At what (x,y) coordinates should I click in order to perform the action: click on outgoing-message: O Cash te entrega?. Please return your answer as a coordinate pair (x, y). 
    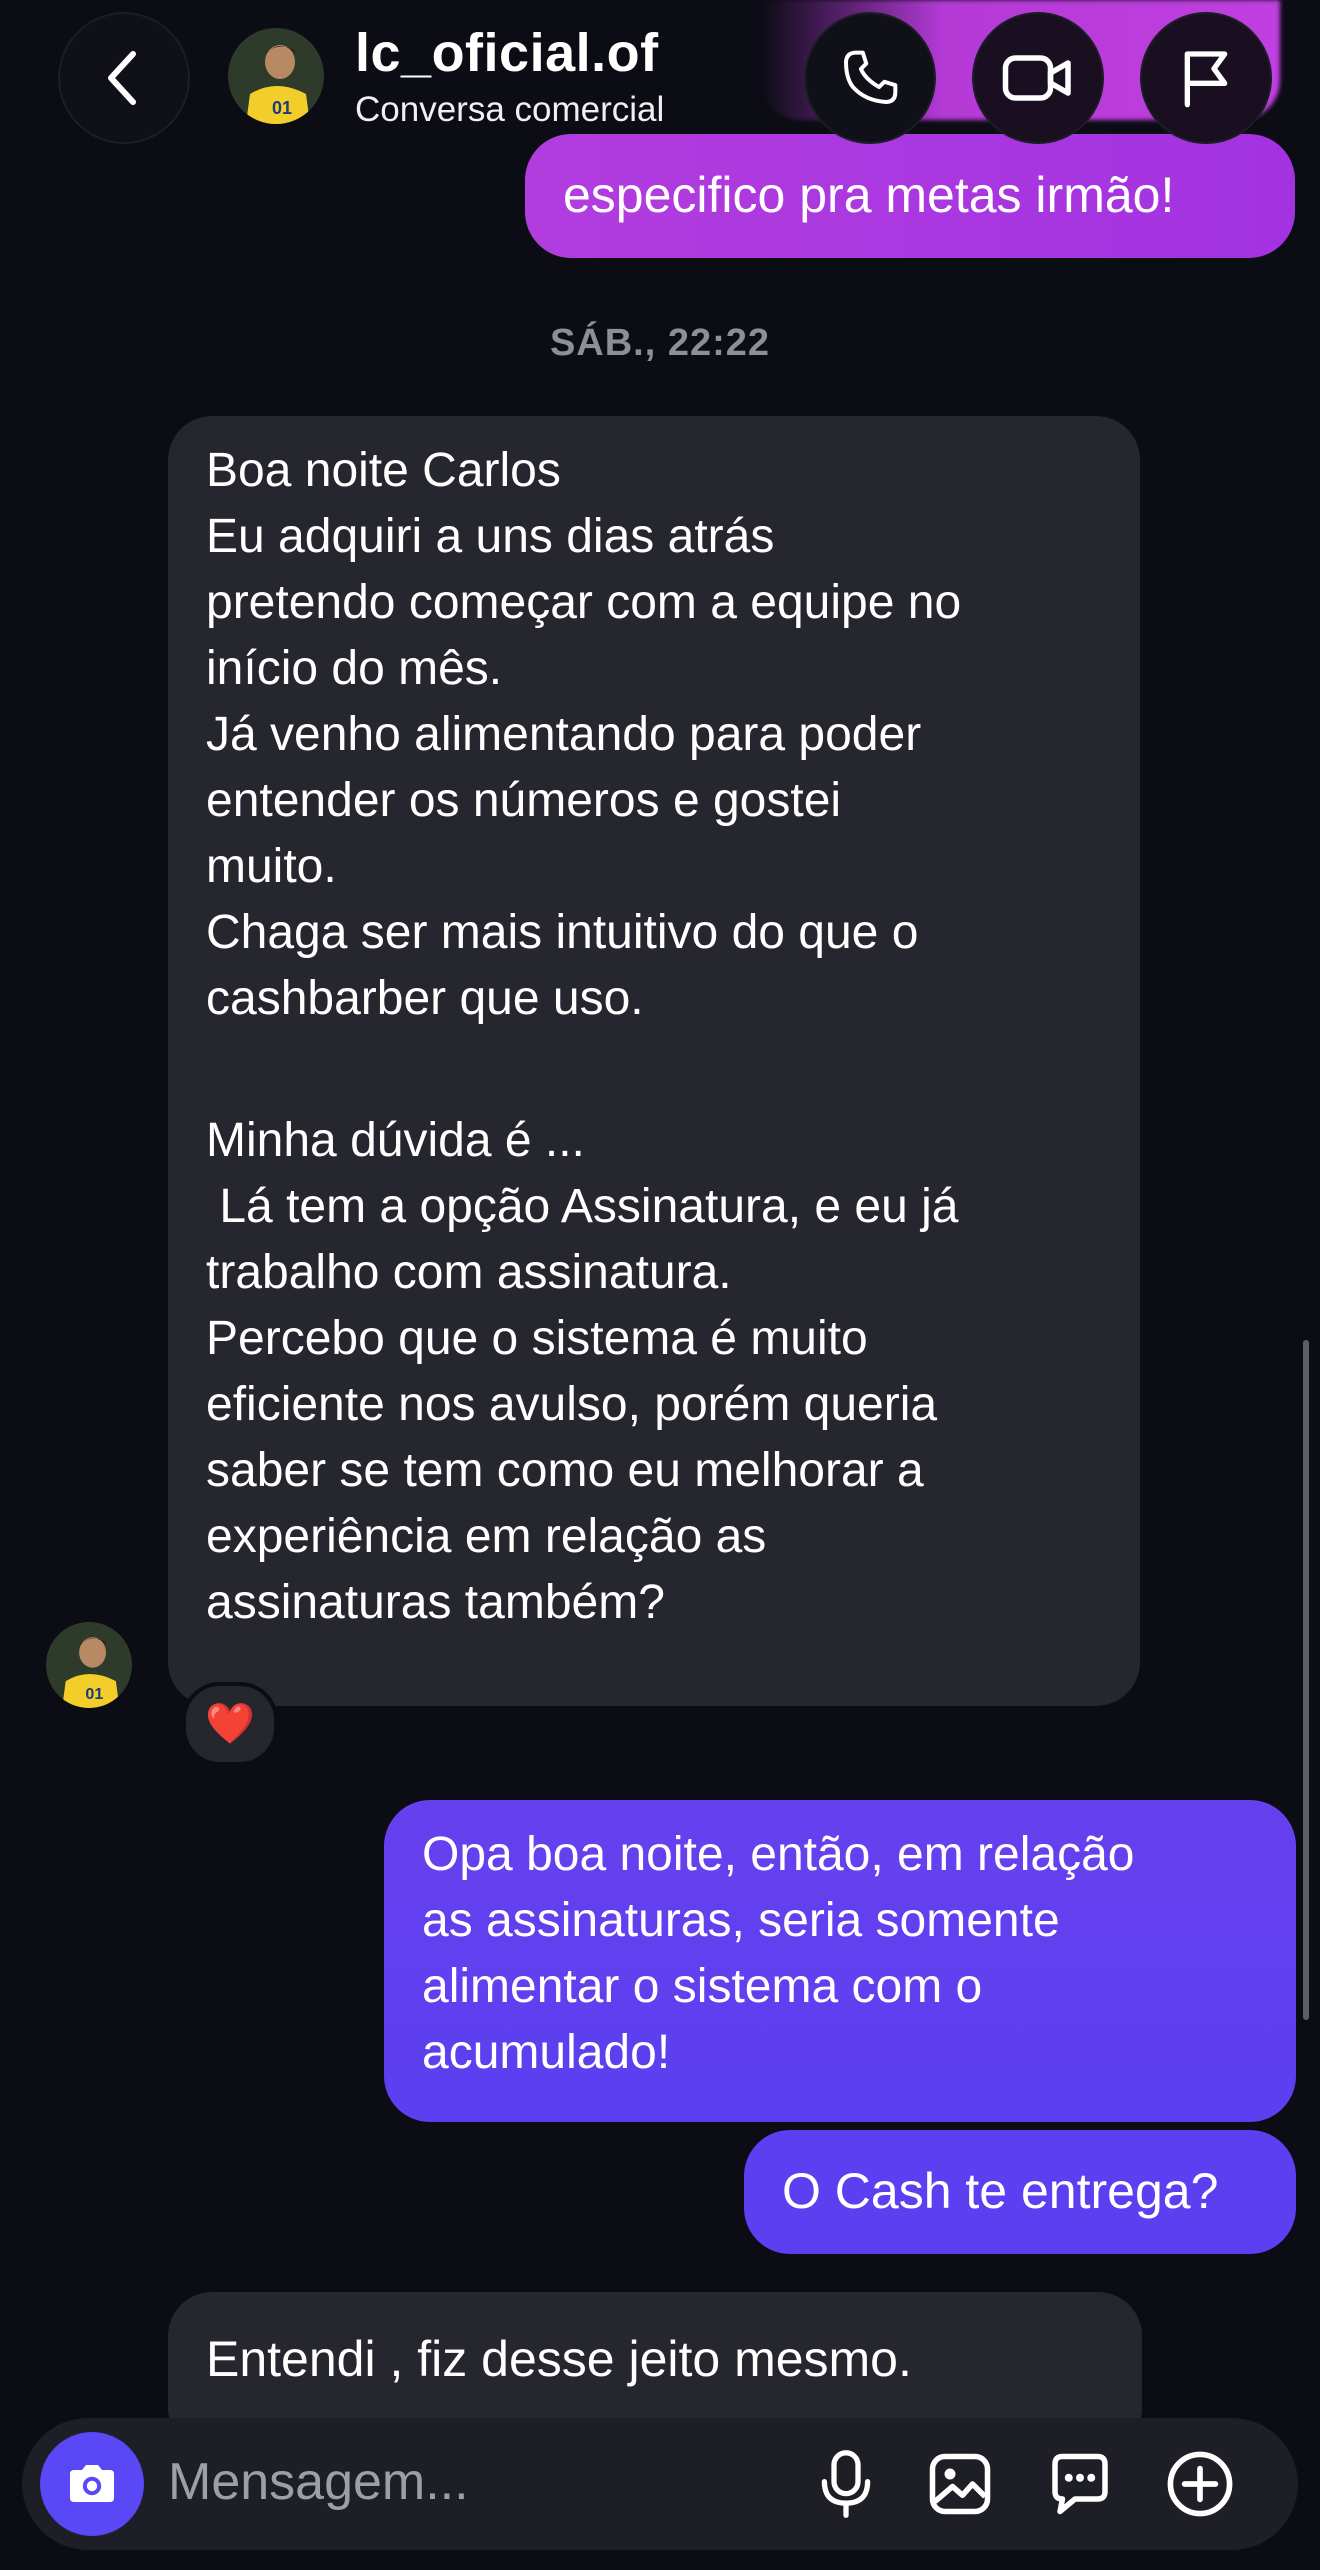
    Looking at the image, I should click on (1020, 2192).